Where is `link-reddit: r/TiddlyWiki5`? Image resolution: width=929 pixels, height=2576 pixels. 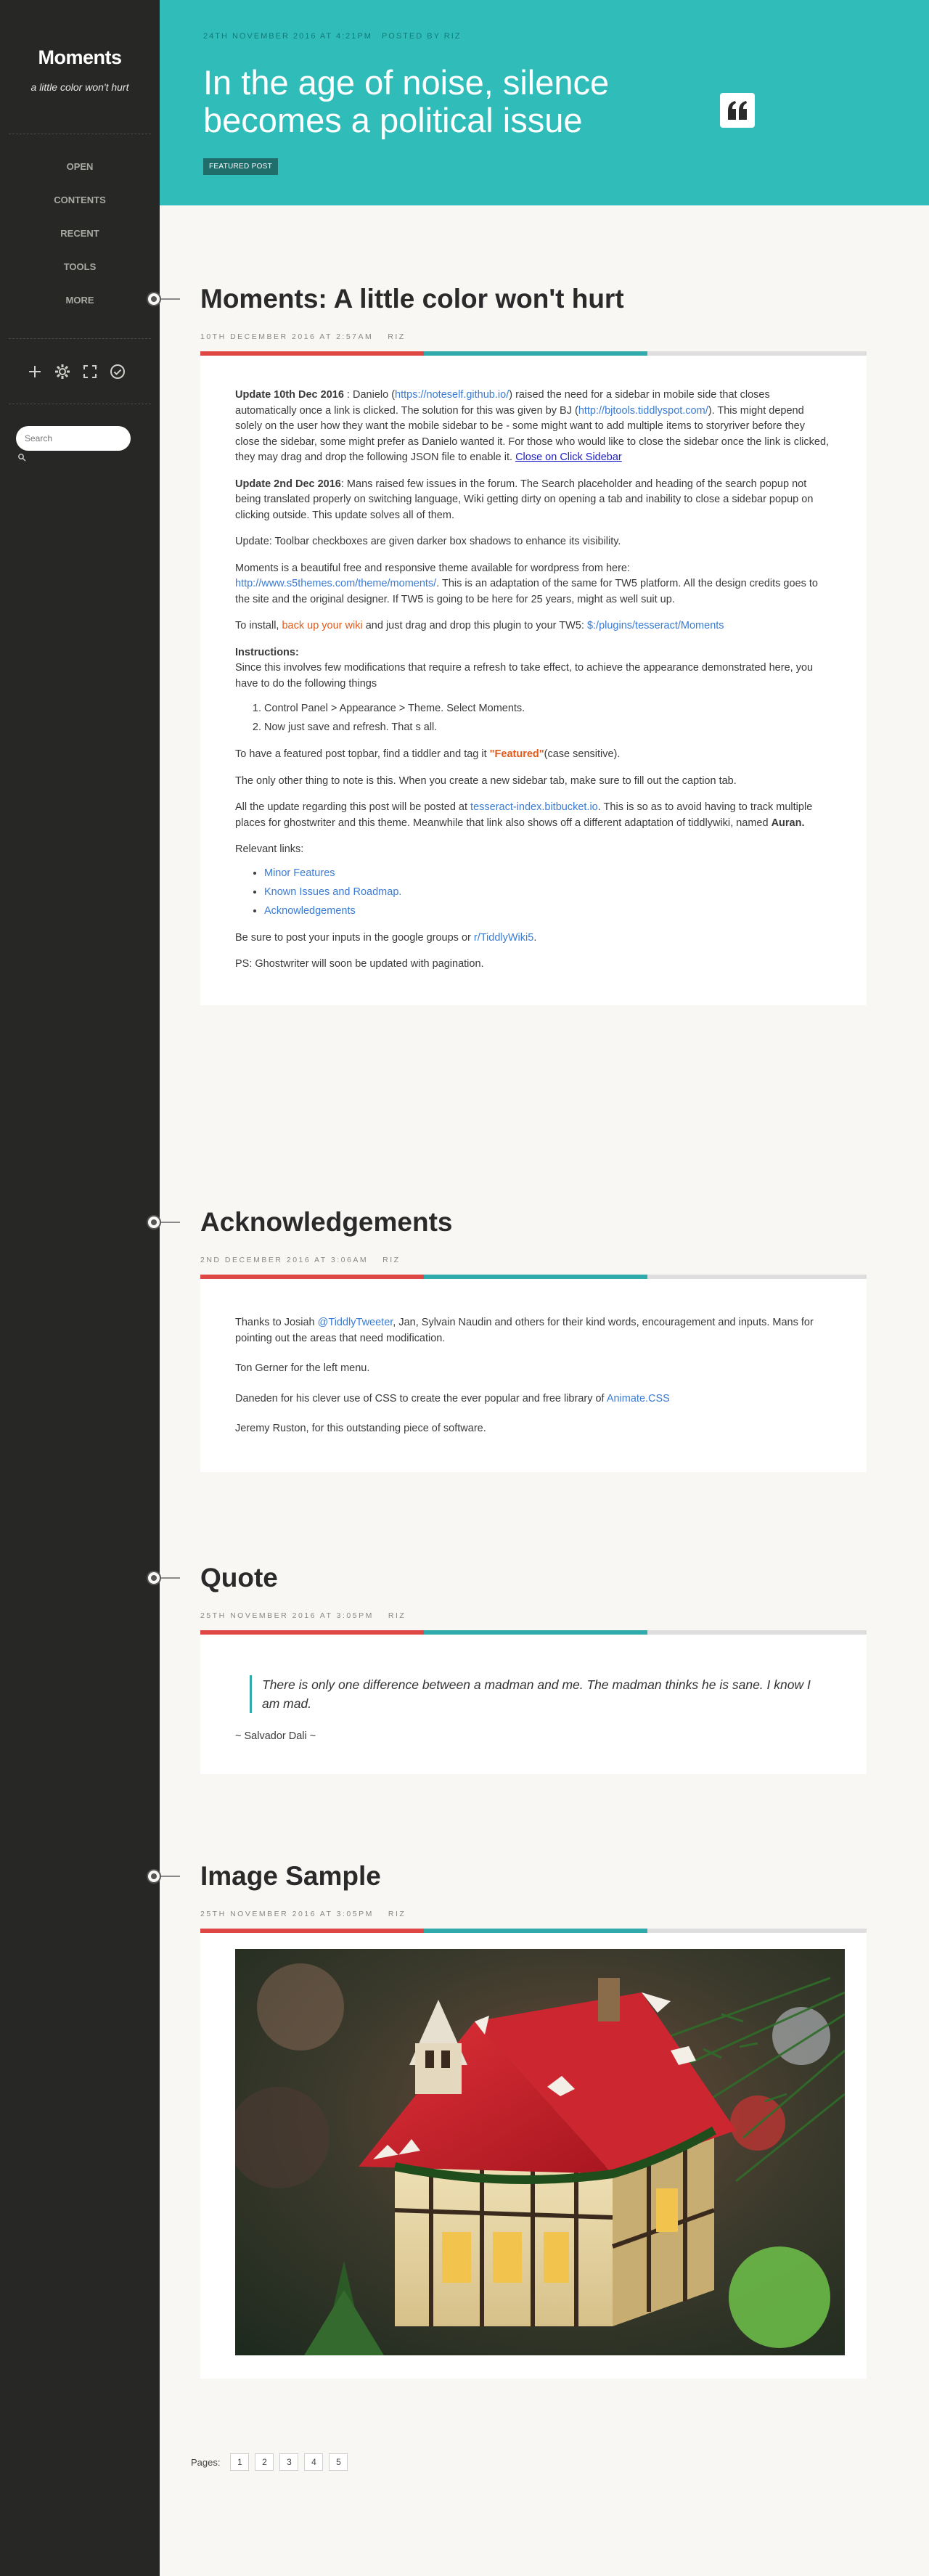 link-reddit: r/TiddlyWiki5 is located at coordinates (504, 938).